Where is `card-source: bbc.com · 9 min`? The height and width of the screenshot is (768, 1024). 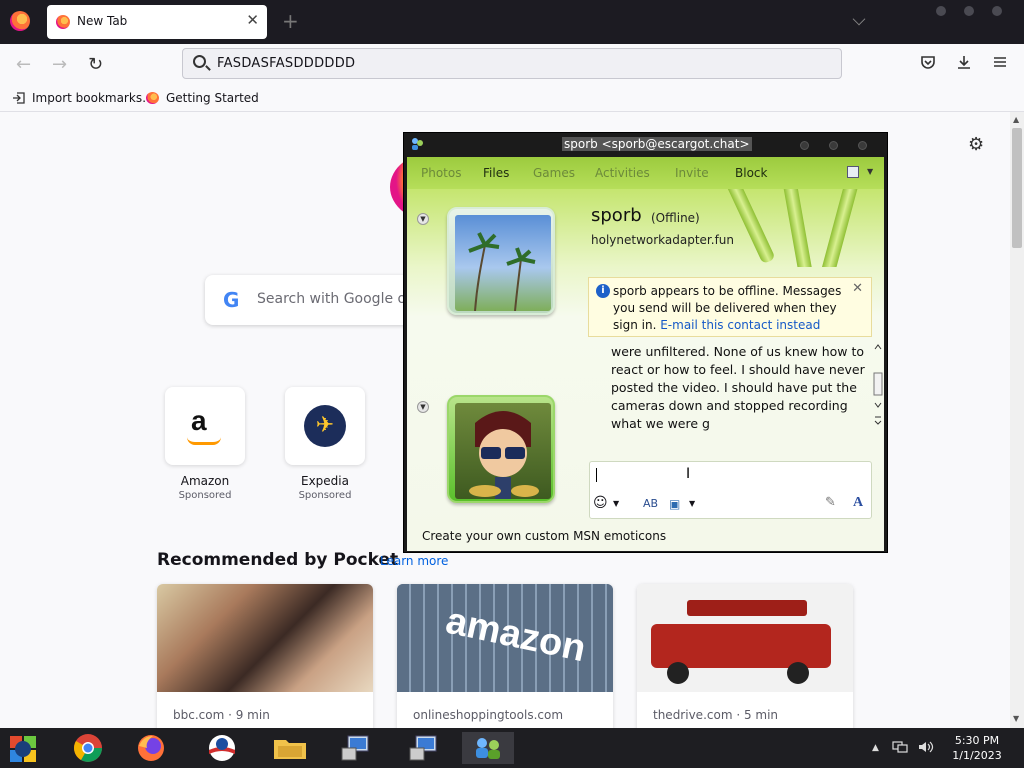 card-source: bbc.com · 9 min is located at coordinates (221, 715).